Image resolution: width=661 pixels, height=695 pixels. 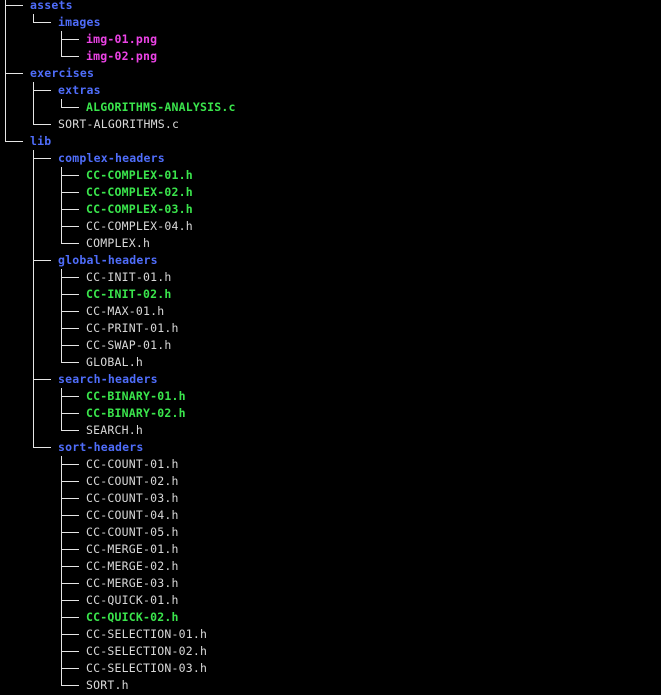 What do you see at coordinates (330, 107) in the screenshot?
I see `tree-row: ALGORITHMS-ANALYSIS.c` at bounding box center [330, 107].